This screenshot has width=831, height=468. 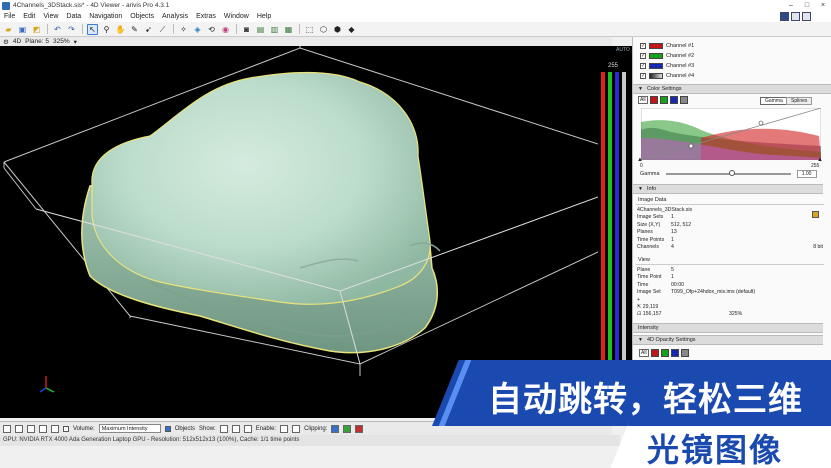 I want to click on select-arrow-icon: ↖, so click(x=92, y=29).